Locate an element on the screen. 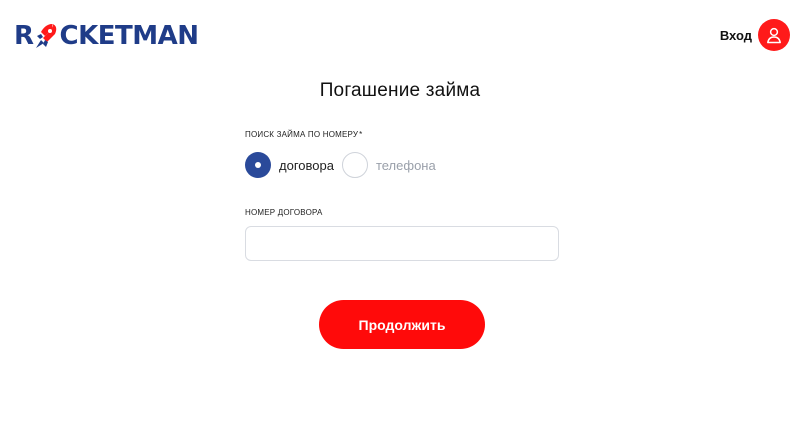 The image size is (800, 442). page-title: Погашение займа is located at coordinates (400, 90).